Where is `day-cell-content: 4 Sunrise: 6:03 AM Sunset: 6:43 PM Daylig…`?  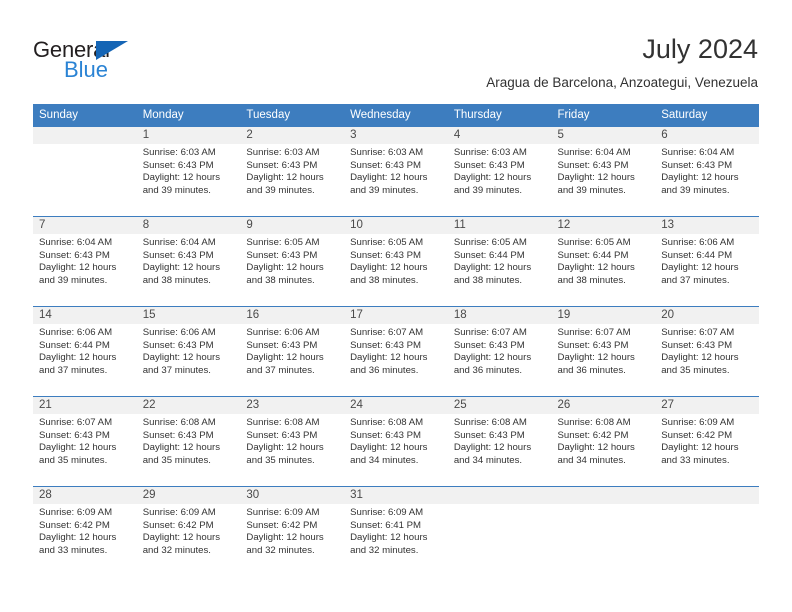
day-cell-content: 4 Sunrise: 6:03 AM Sunset: 6:43 PM Daylig… is located at coordinates (499, 171).